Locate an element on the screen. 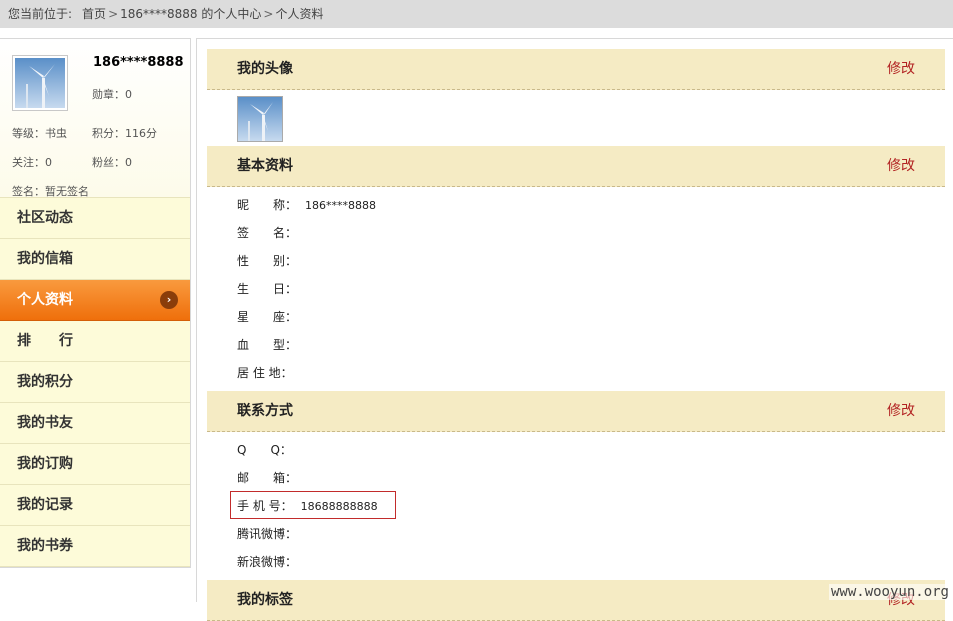 The width and height of the screenshot is (953, 621). medal-count: 勋章：0 is located at coordinates (112, 94).